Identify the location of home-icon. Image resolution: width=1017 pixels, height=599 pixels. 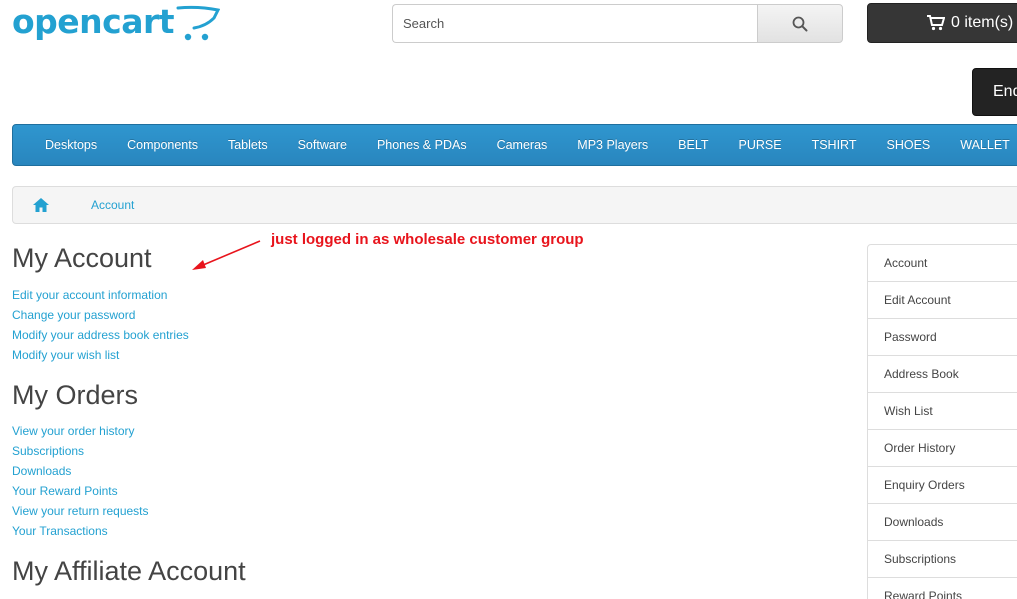
(41, 205).